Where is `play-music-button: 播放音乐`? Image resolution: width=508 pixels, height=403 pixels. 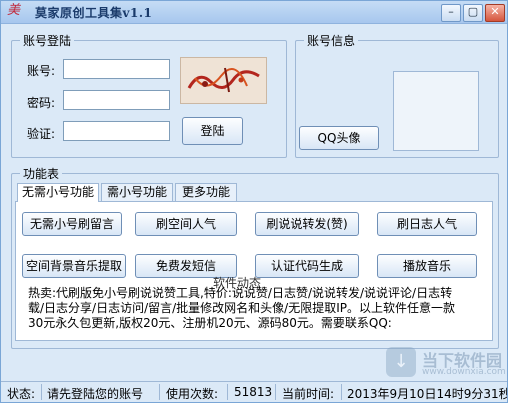 play-music-button: 播放音乐 is located at coordinates (427, 266).